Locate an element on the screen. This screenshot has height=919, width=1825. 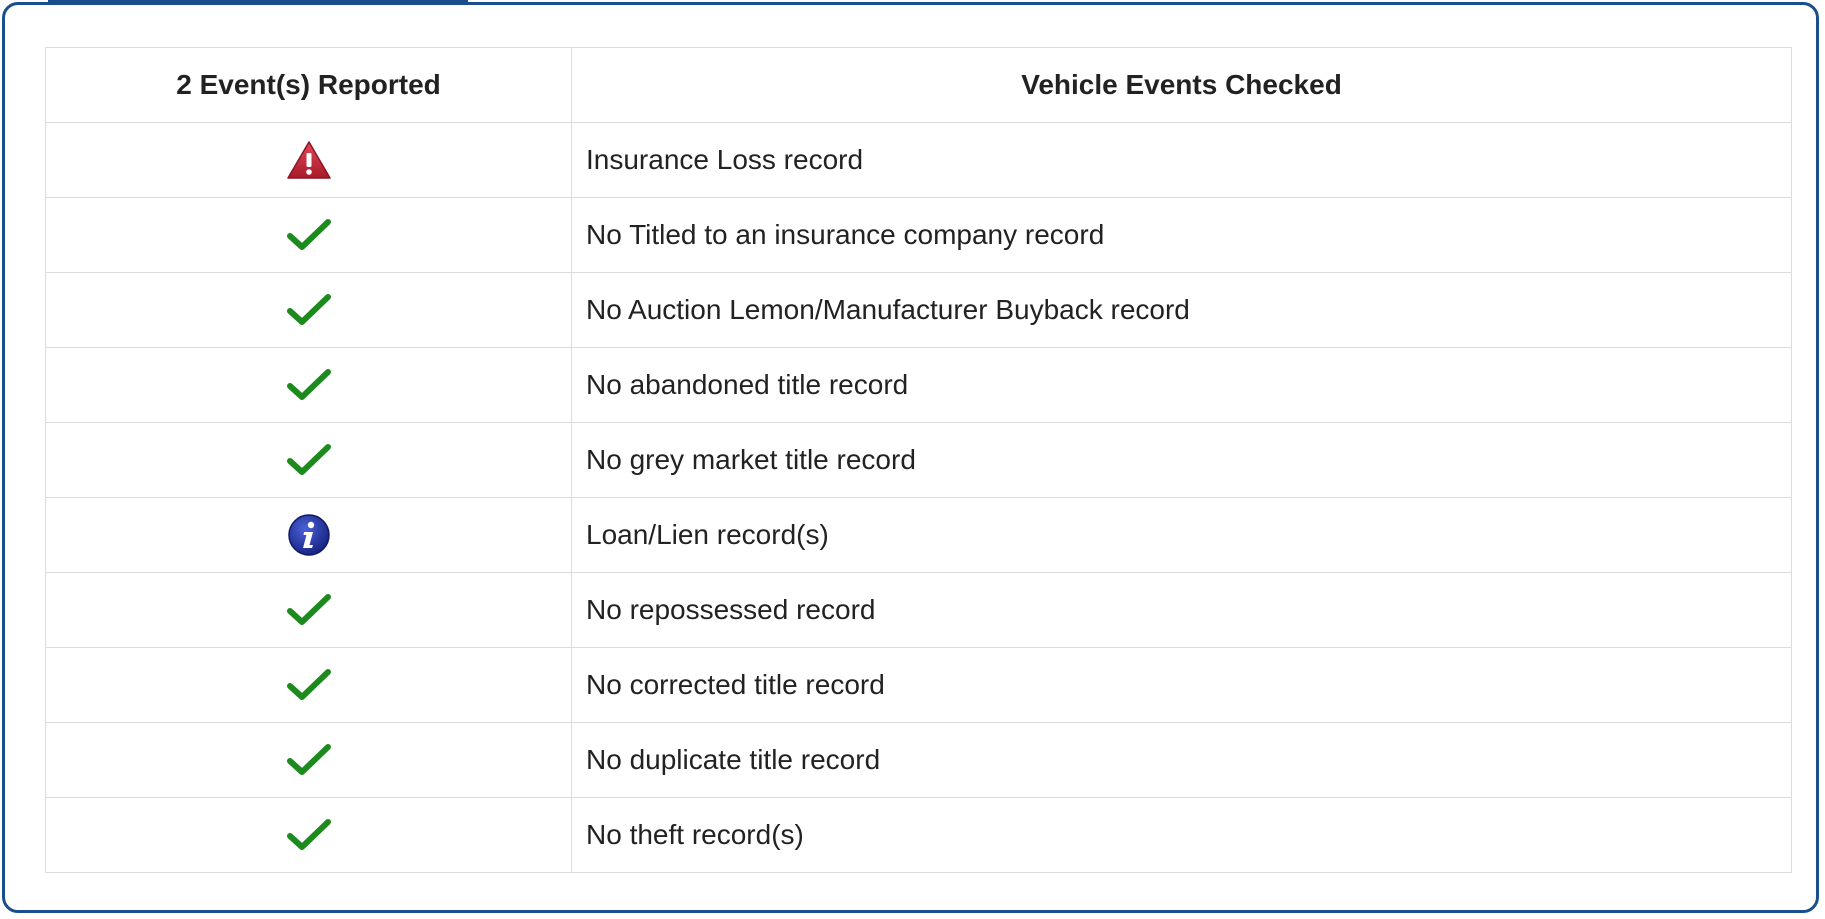
event-label: Insurance Loss record is located at coordinates (1181, 160).